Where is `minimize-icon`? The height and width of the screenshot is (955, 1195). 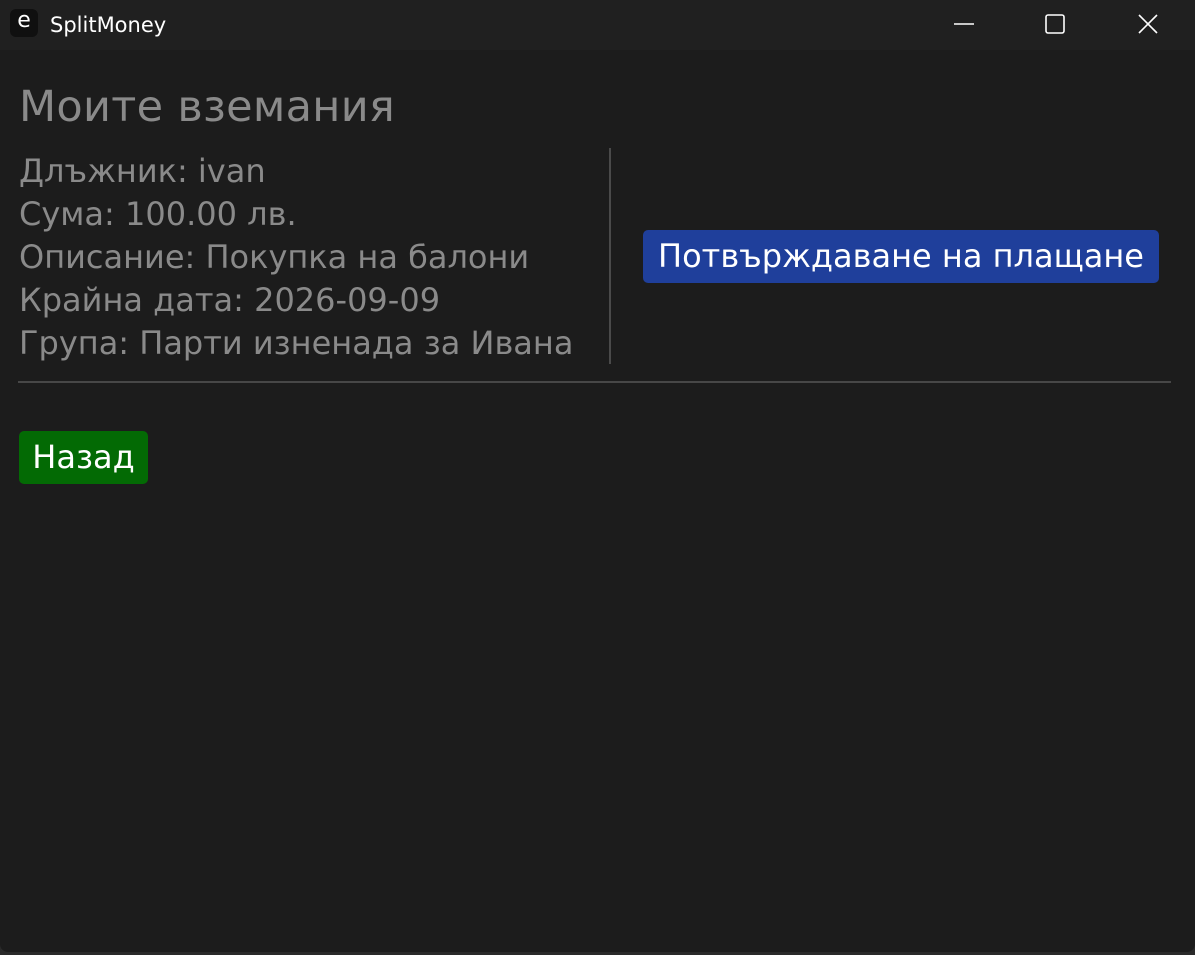
minimize-icon is located at coordinates (964, 24).